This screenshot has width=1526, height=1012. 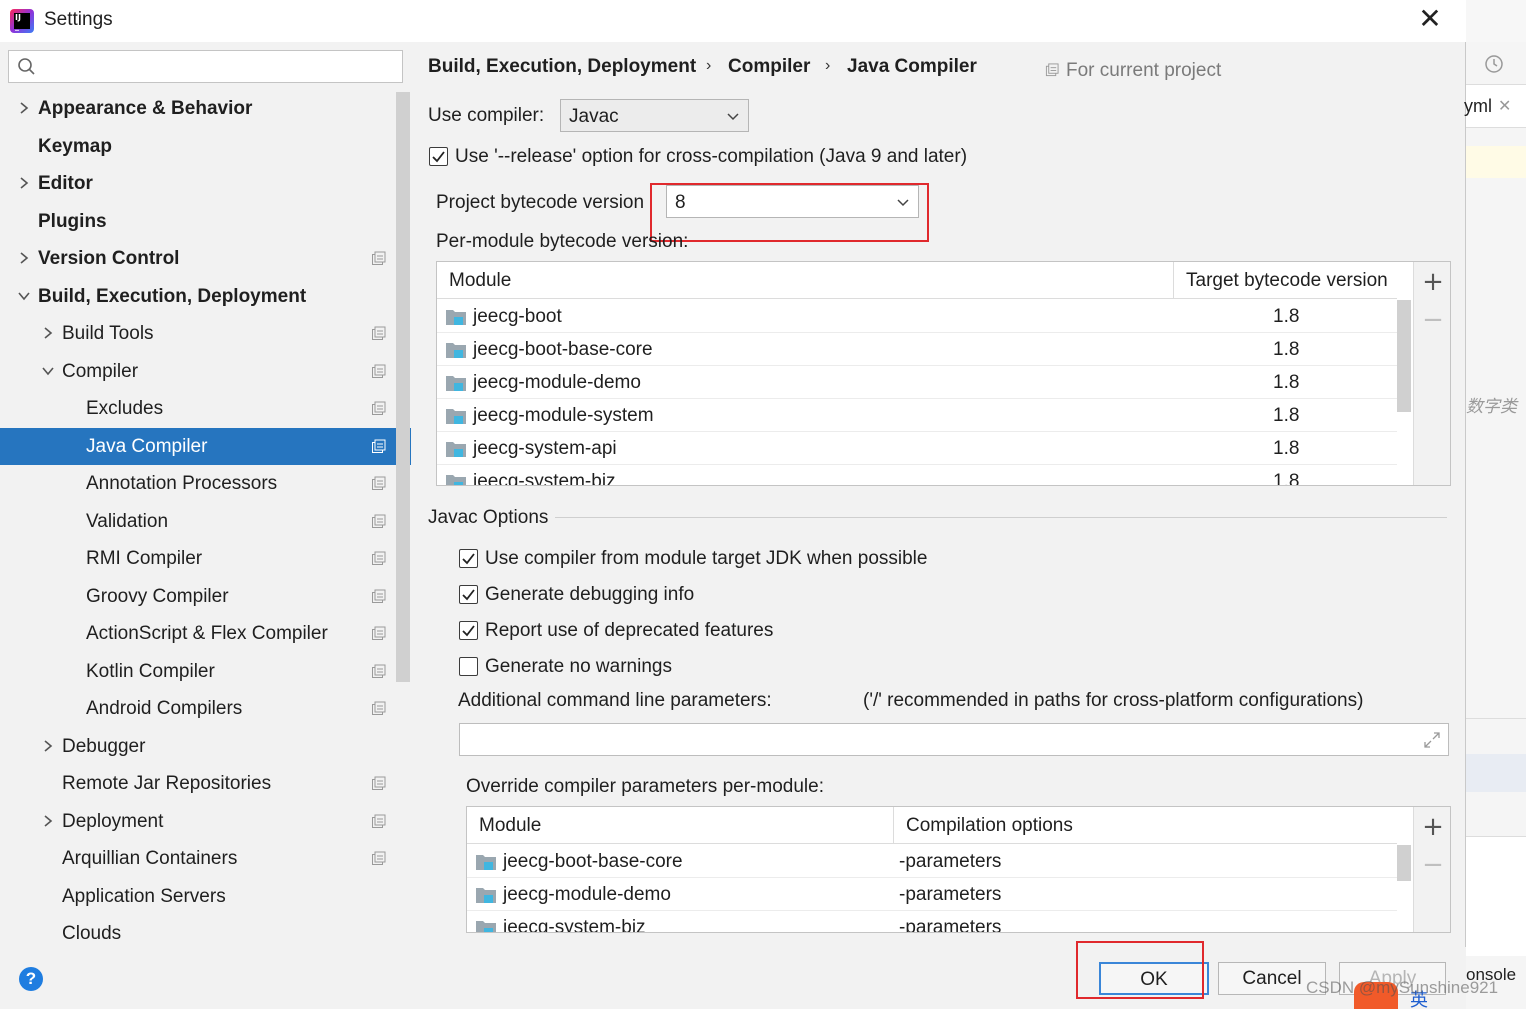 I want to click on debug-info-checkbox, so click(x=468, y=594).